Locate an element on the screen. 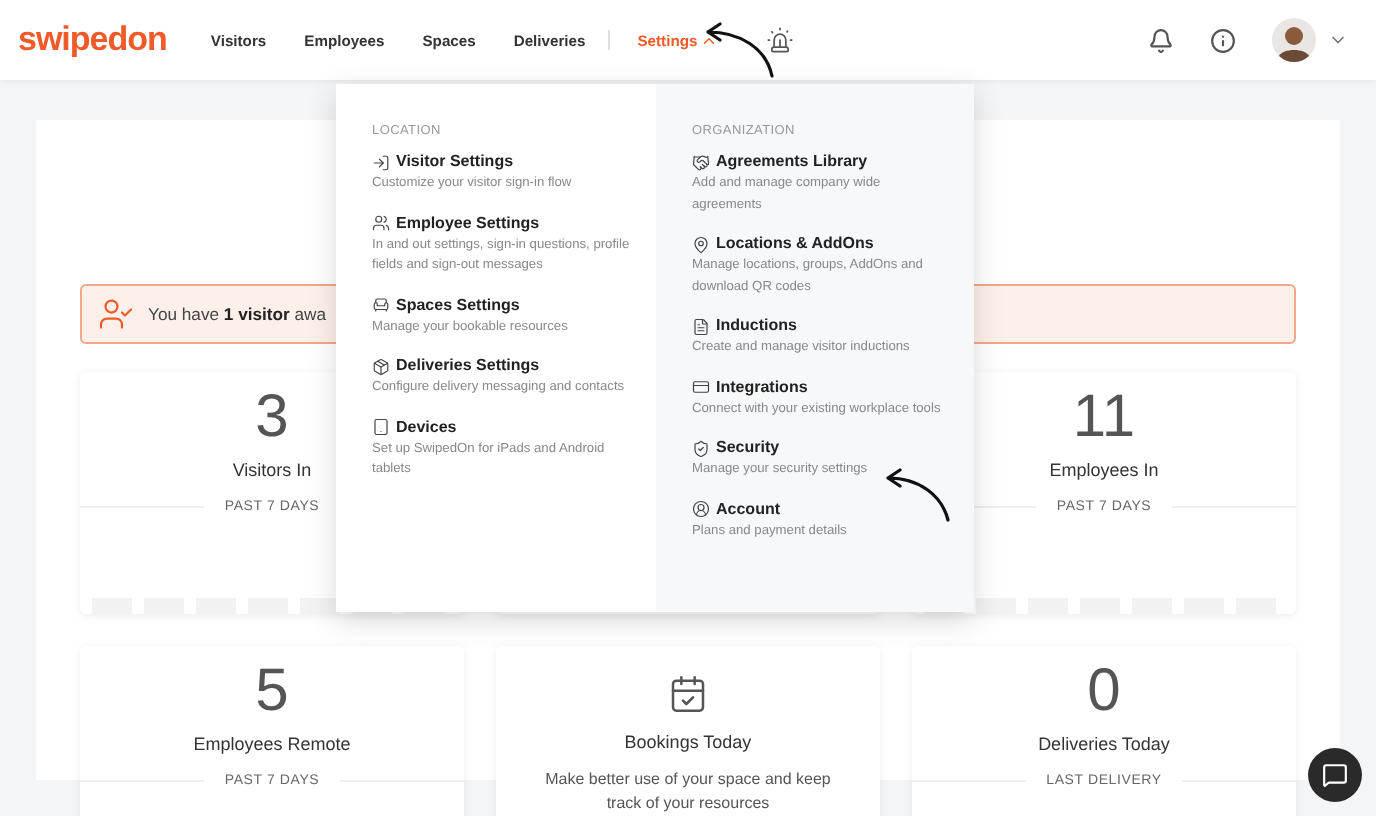 Image resolution: width=1376 pixels, height=816 pixels. stat-label: Deliveries Today is located at coordinates (1104, 744).